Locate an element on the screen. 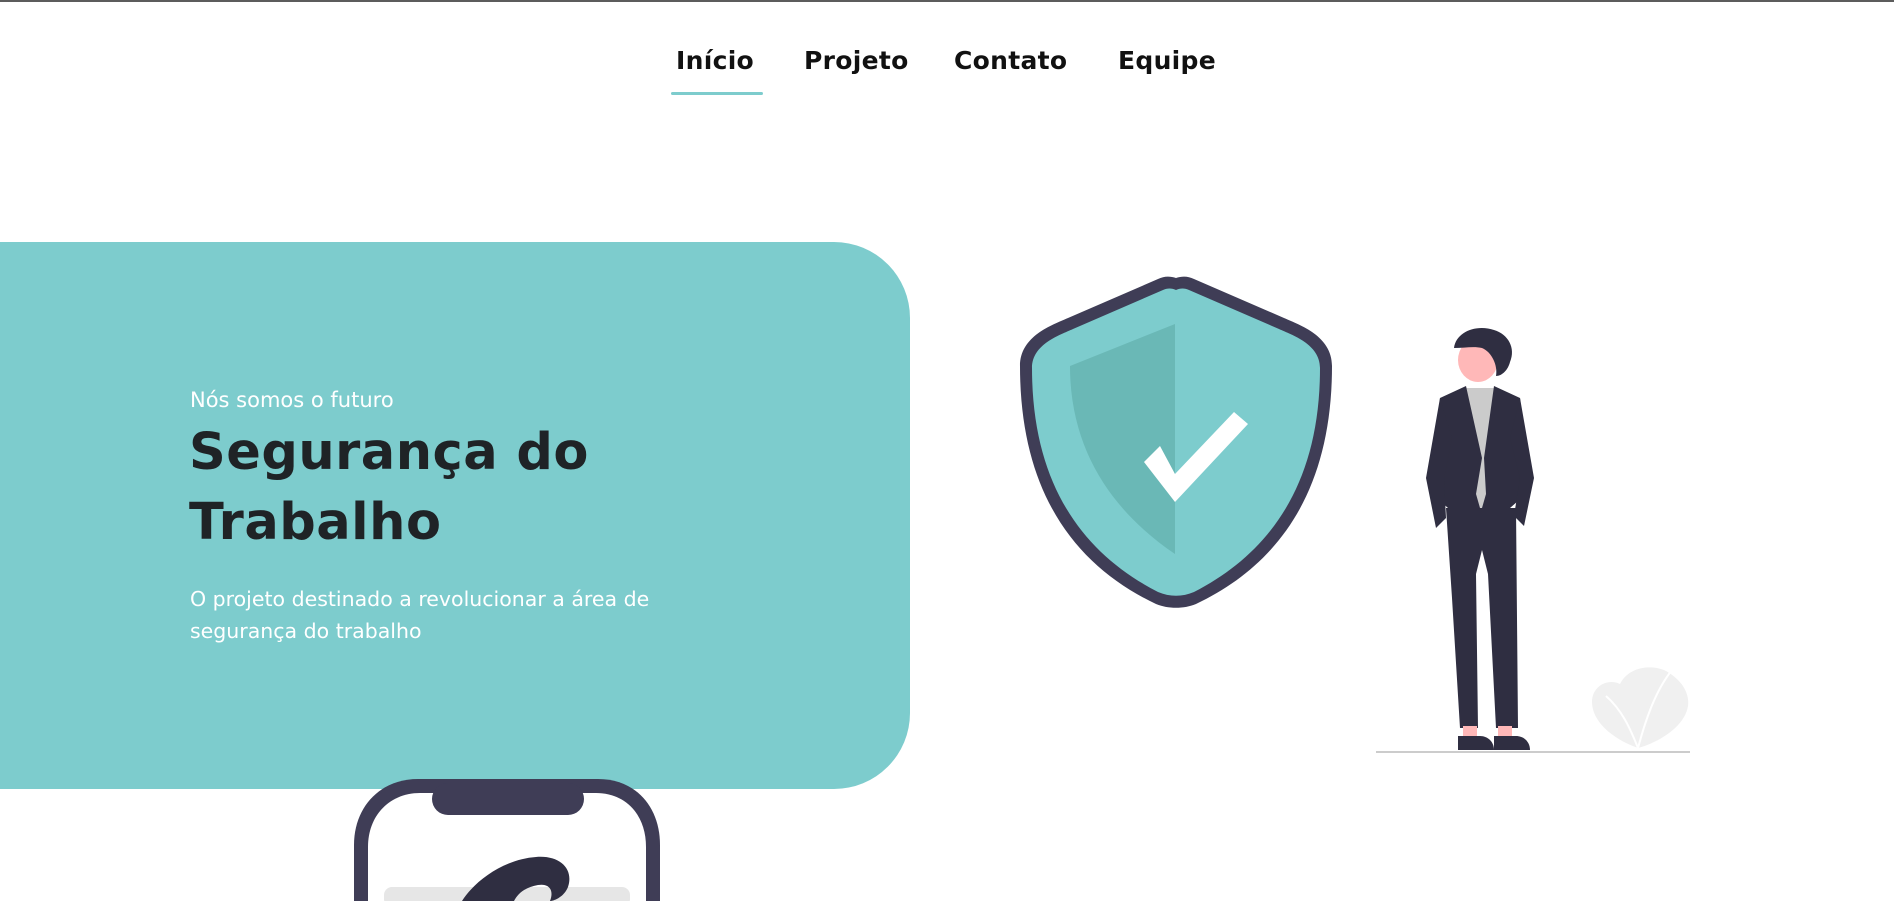 The image size is (1894, 901). top-border is located at coordinates (947, 1).